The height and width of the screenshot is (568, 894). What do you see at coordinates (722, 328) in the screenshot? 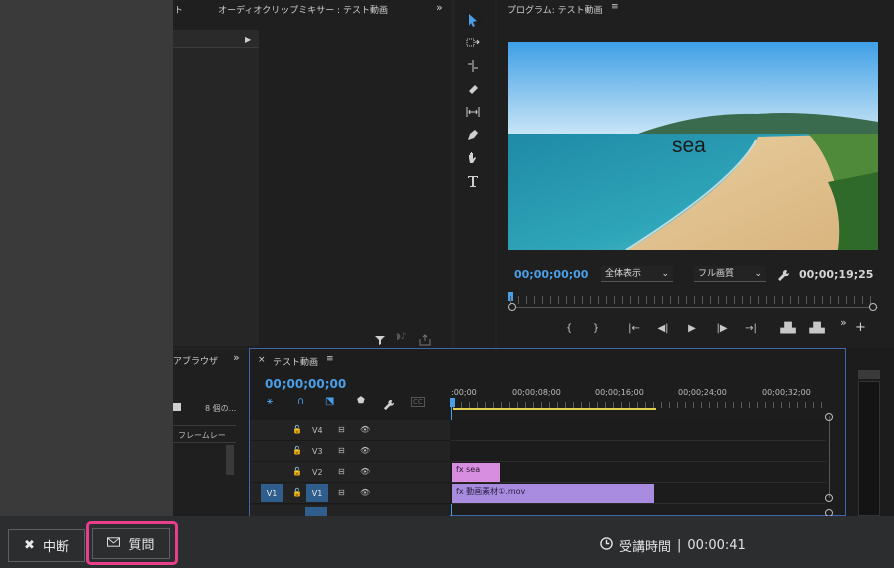
I see `step-forward-icon: |▶` at bounding box center [722, 328].